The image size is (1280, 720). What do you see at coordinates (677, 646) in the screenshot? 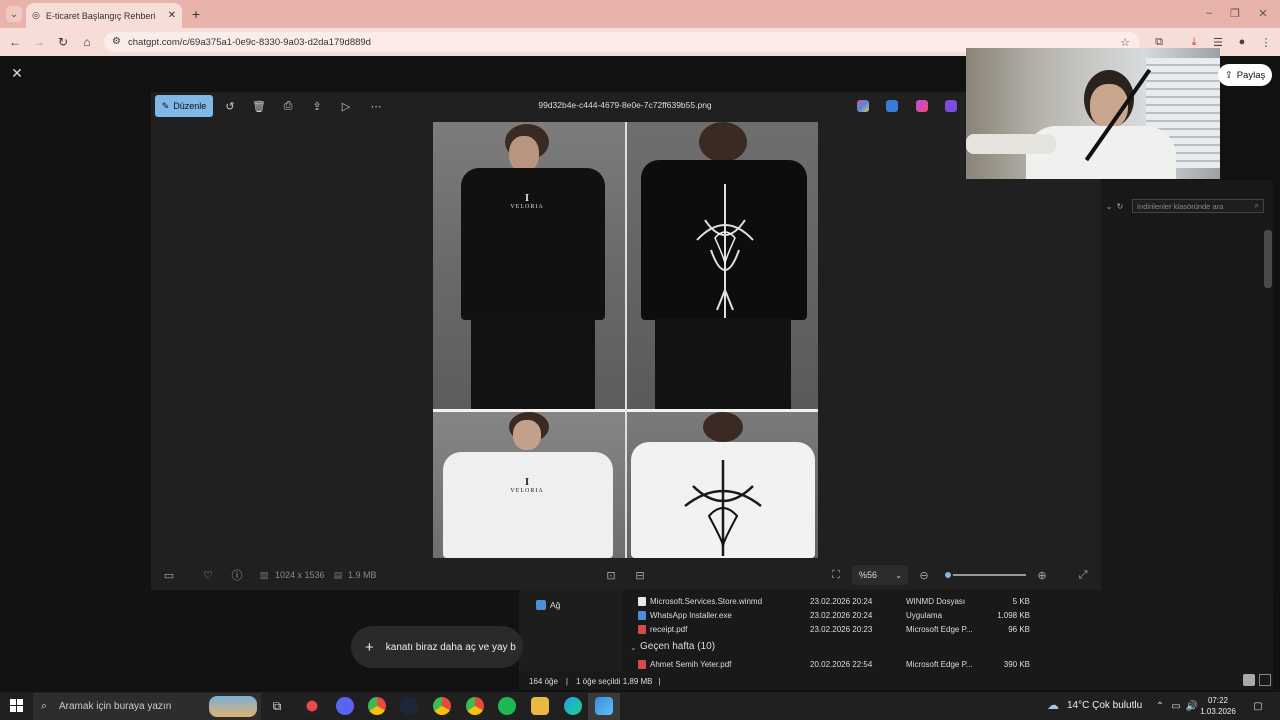
I see `file-group-header: Geçen hafta (10)` at bounding box center [677, 646].